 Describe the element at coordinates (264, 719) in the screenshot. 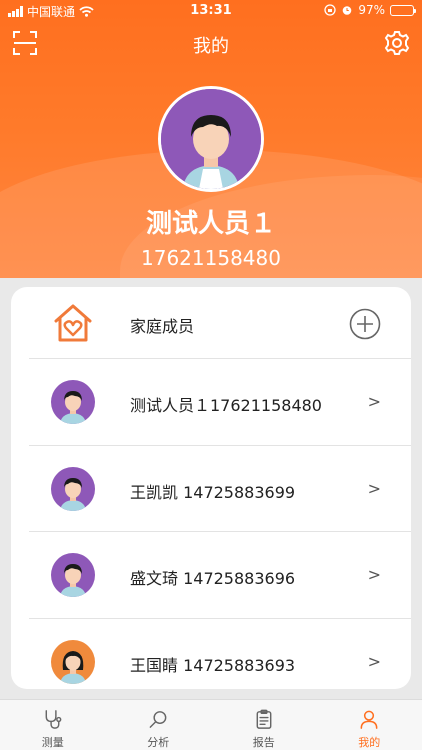

I see `clipboard-icon` at that location.